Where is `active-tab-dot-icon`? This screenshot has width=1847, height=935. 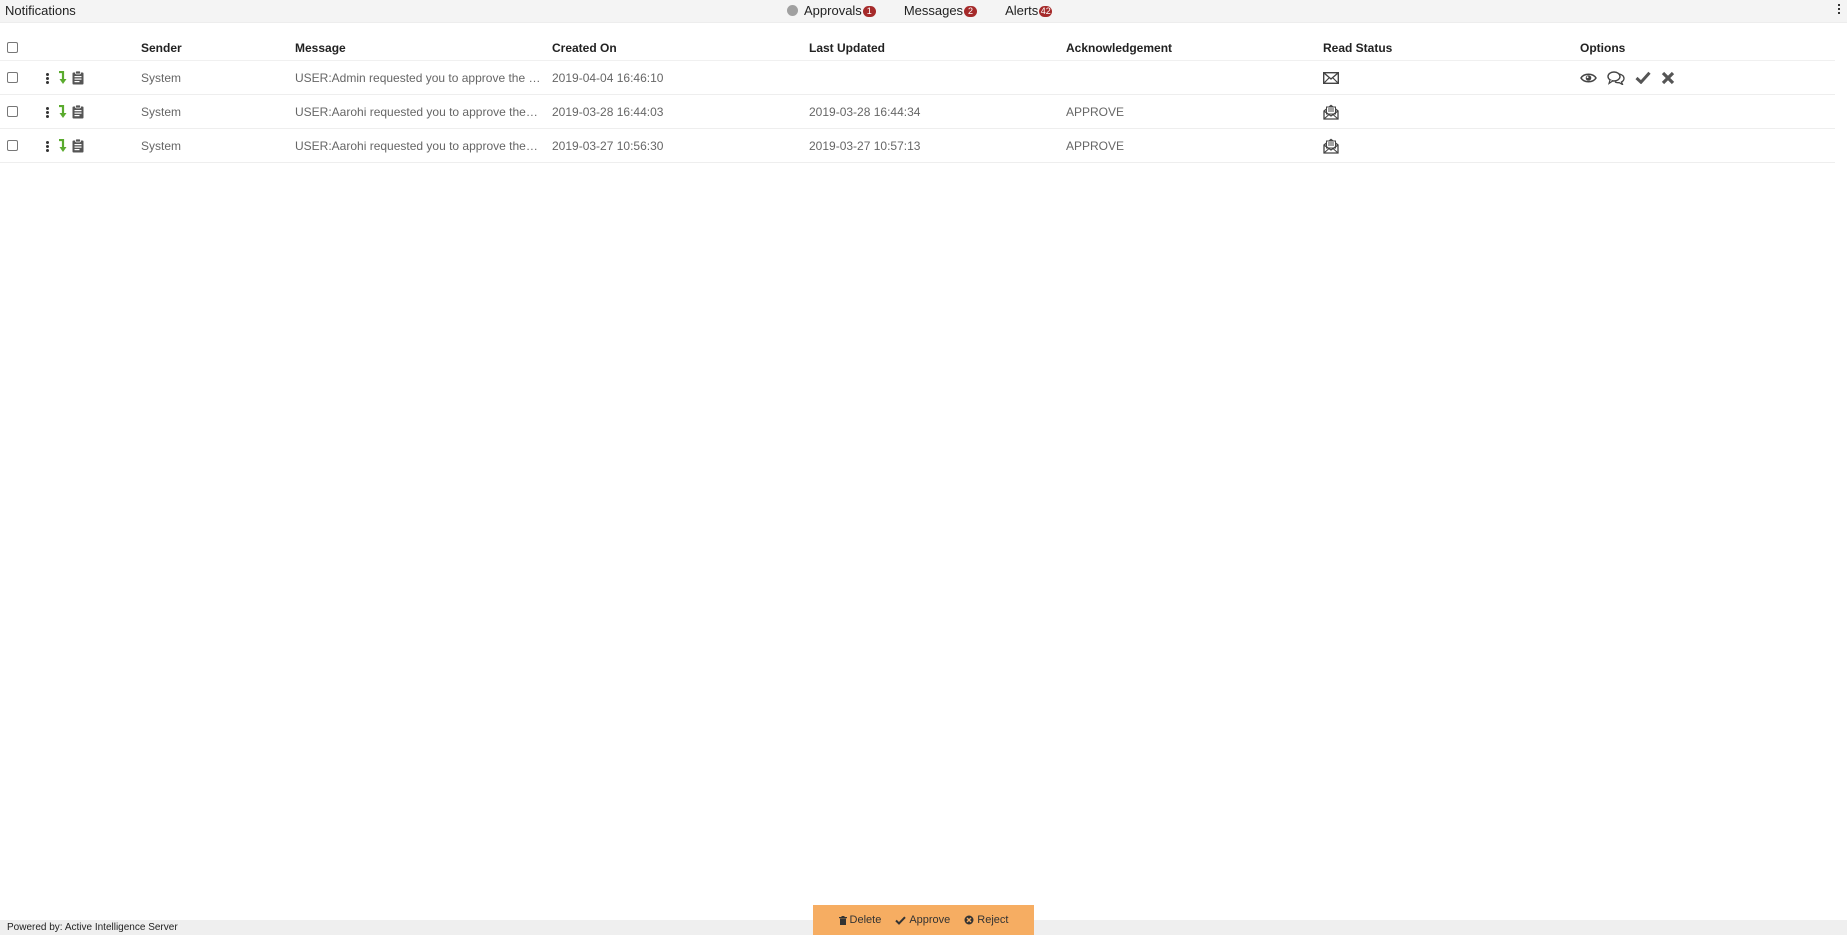 active-tab-dot-icon is located at coordinates (792, 10).